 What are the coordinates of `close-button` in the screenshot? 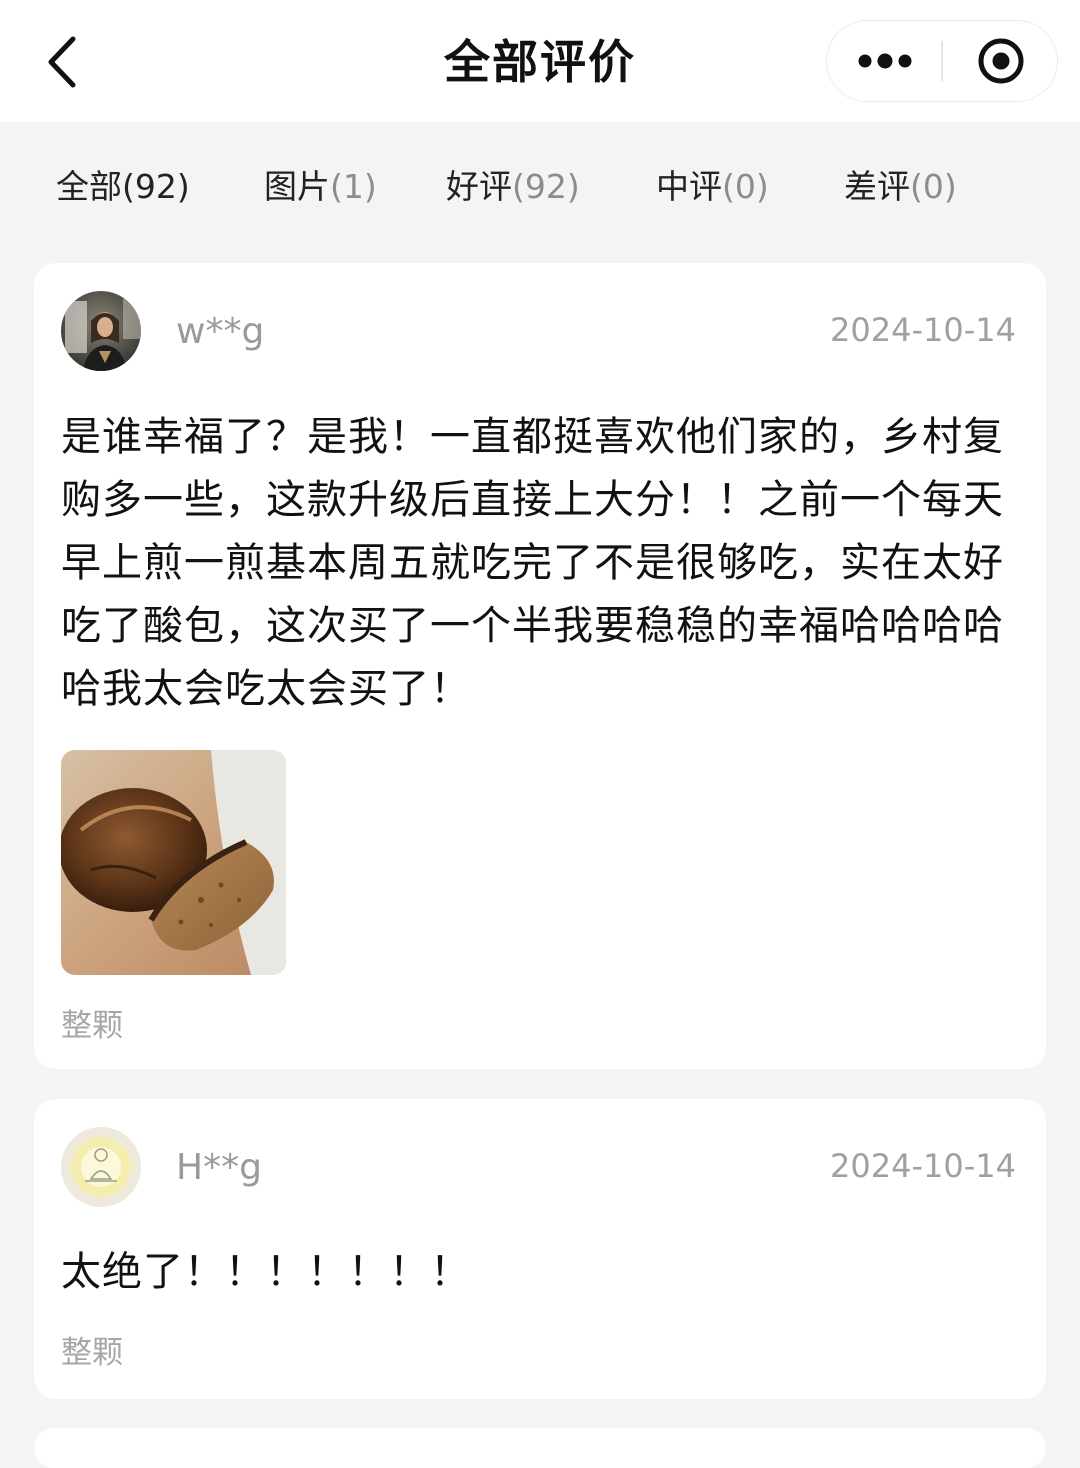 It's located at (1001, 61).